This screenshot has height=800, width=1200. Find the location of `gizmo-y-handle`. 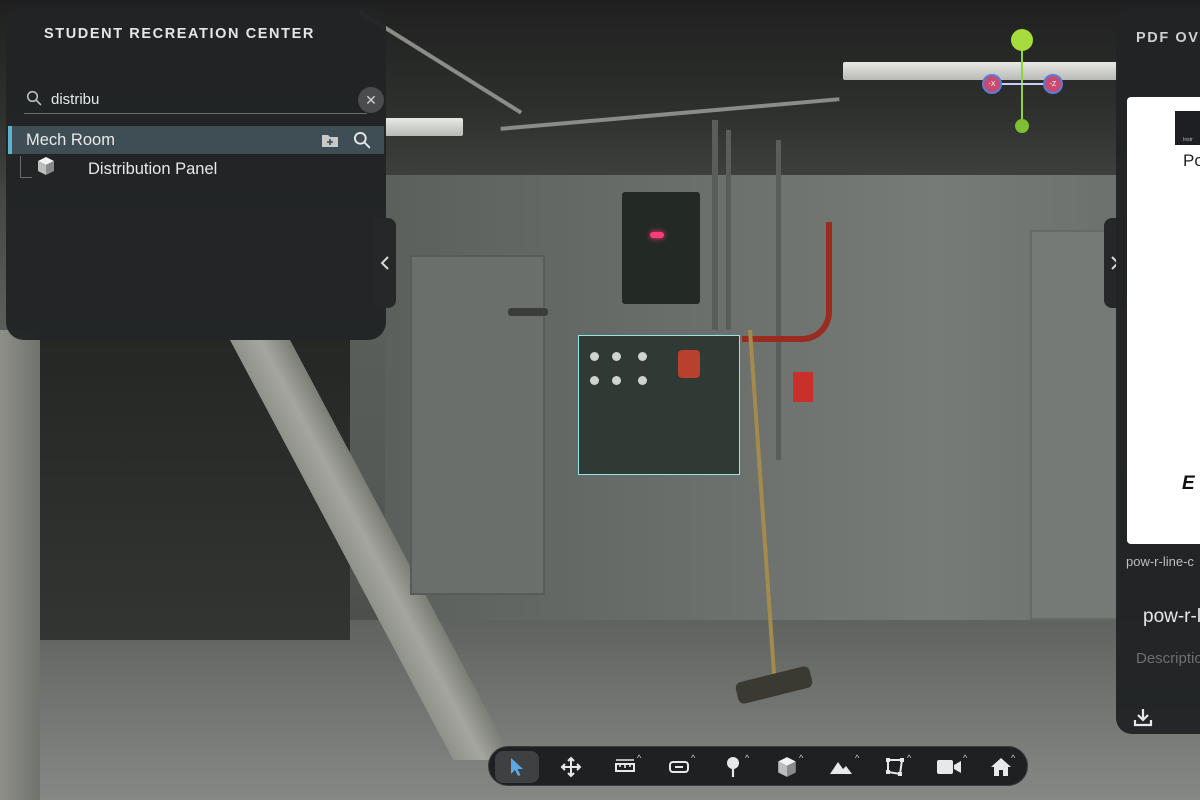

gizmo-y-handle is located at coordinates (1022, 40).